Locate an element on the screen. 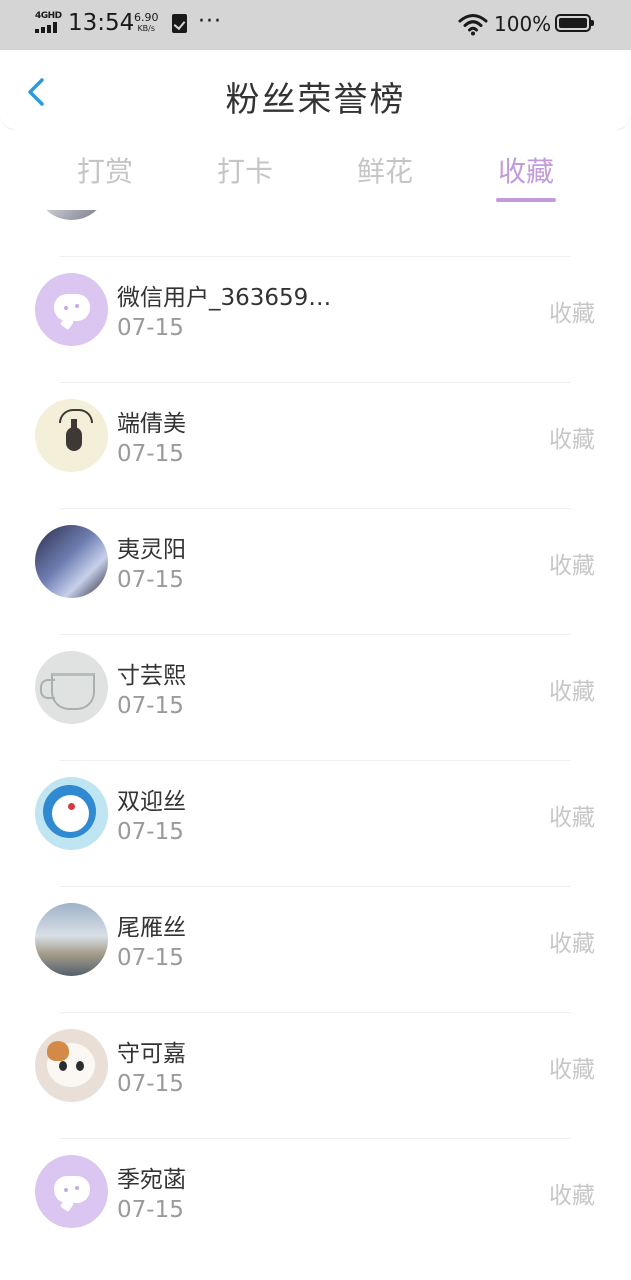  page-title: 粉丝荣誉榜 is located at coordinates (315, 100).